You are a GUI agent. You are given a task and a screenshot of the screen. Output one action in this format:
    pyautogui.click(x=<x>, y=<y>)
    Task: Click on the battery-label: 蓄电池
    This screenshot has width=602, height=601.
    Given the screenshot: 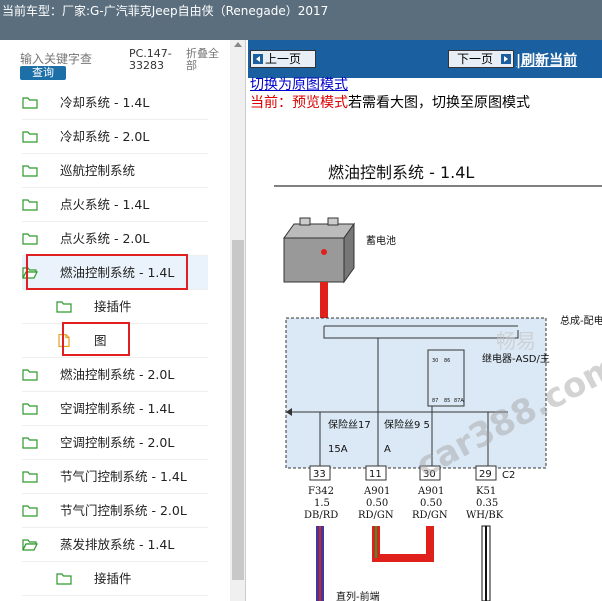 What is the action you would take?
    pyautogui.click(x=381, y=240)
    